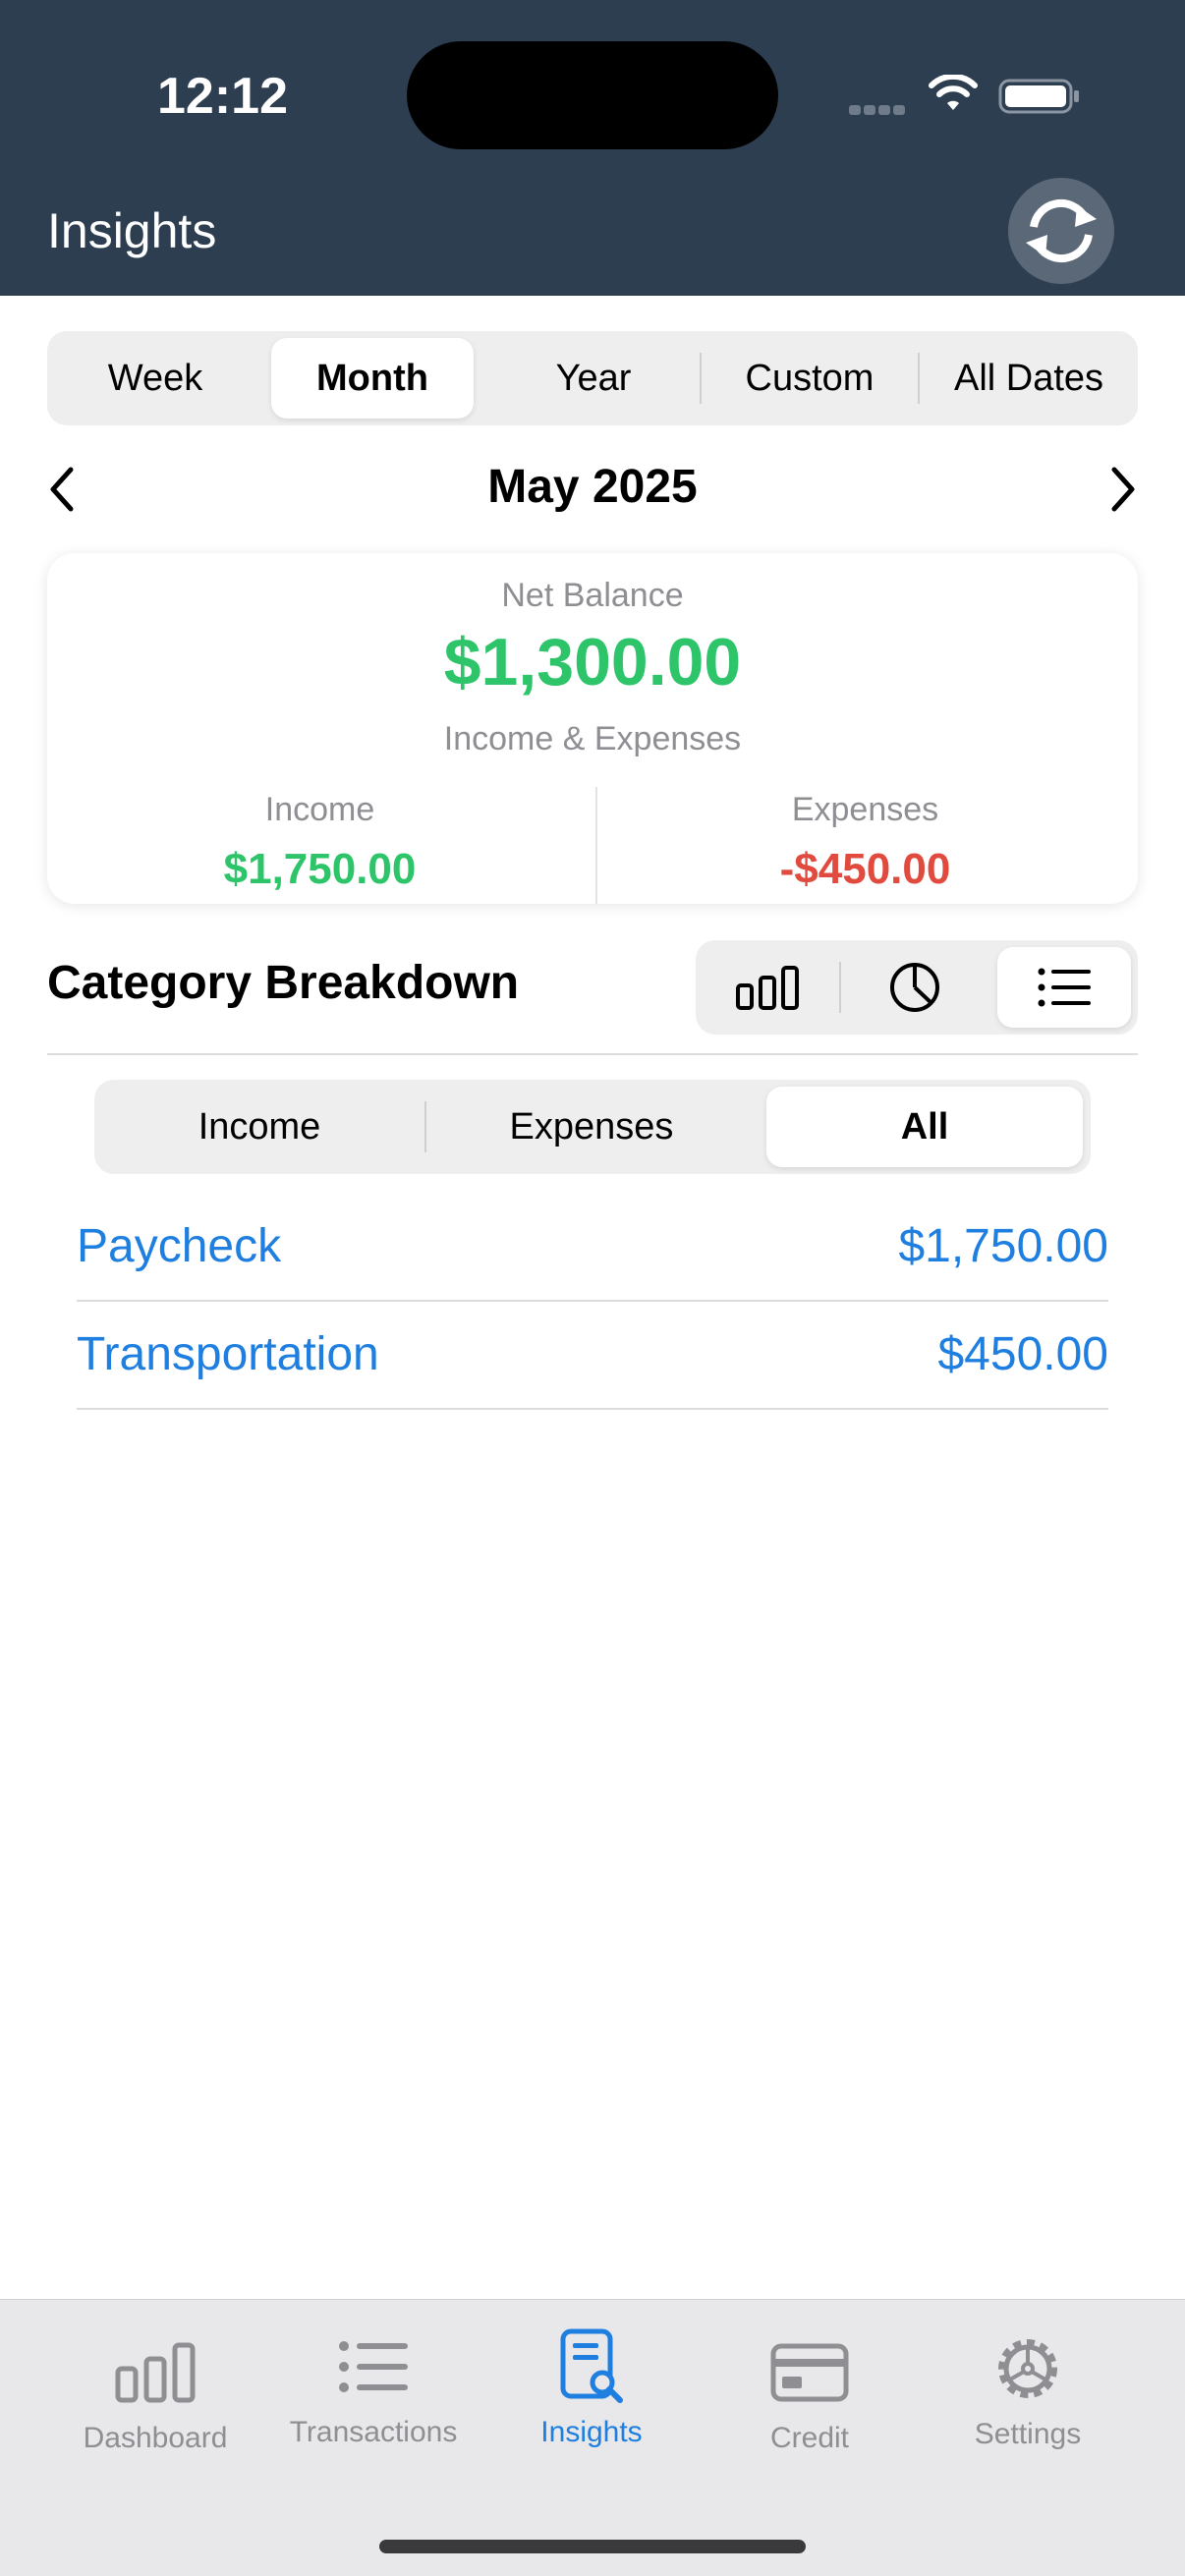 Image resolution: width=1185 pixels, height=2576 pixels. Describe the element at coordinates (1003, 1246) in the screenshot. I see `category-amount: $1,750.00` at that location.